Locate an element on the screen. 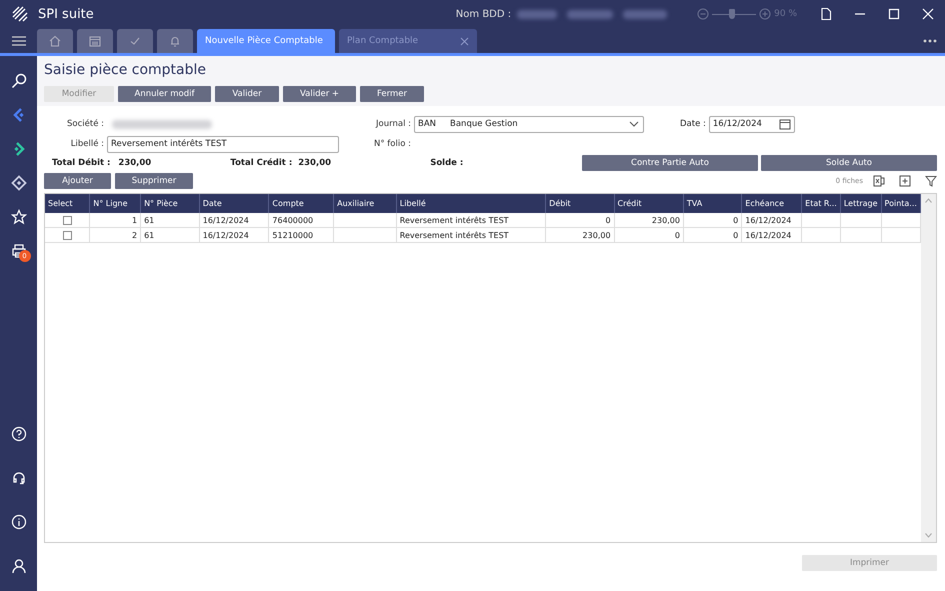 The height and width of the screenshot is (591, 945). app-title: SPI suite is located at coordinates (66, 14).